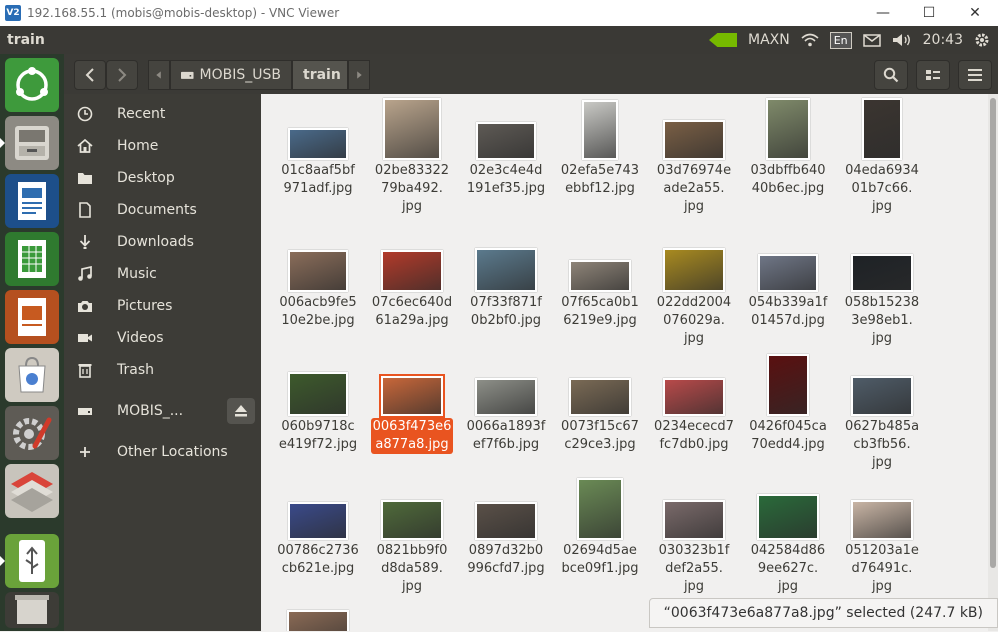 This screenshot has height=632, width=998. I want to click on camera-icon, so click(85, 306).